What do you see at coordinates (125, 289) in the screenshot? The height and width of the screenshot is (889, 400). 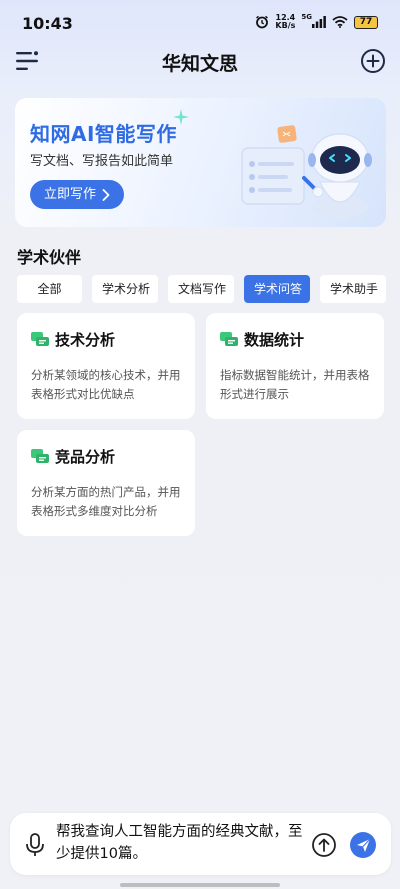 I see `tab-academic-analysis: 学术分析` at bounding box center [125, 289].